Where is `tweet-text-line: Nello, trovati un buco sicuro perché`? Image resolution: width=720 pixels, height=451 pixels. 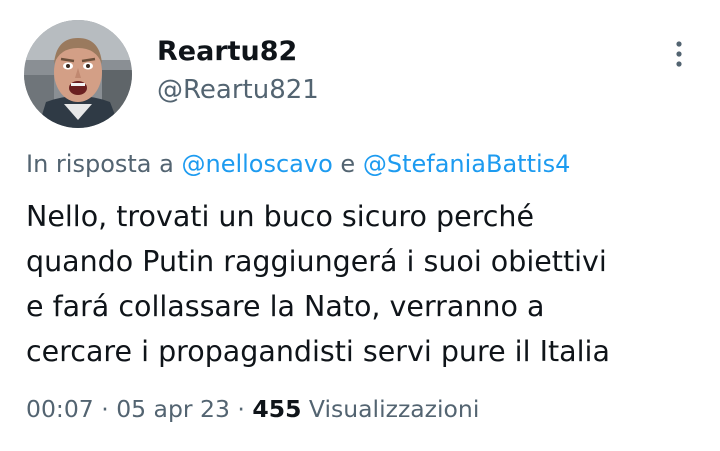
tweet-text-line: Nello, trovati un buco sicuro perché is located at coordinates (280, 216).